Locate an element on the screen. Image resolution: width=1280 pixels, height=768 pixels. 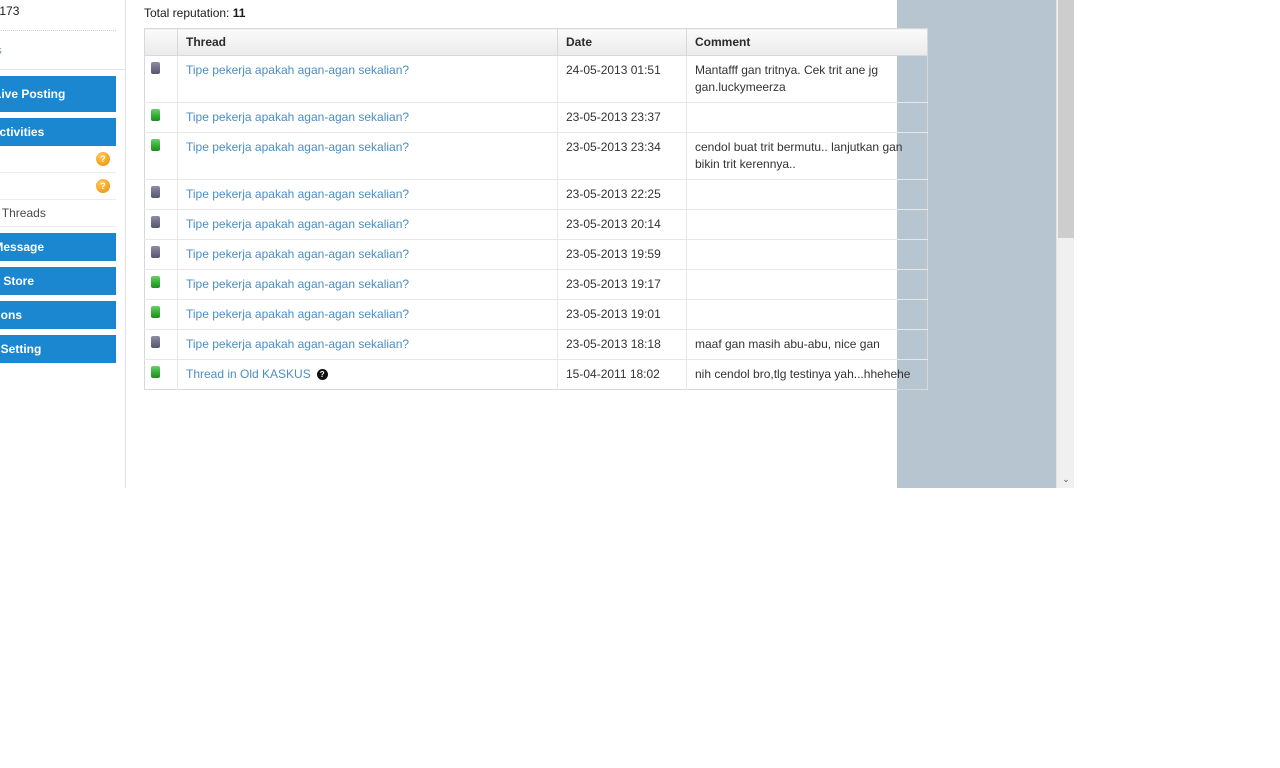
sidebar-kaskus-store: ASKUS Store is located at coordinates (58, 281).